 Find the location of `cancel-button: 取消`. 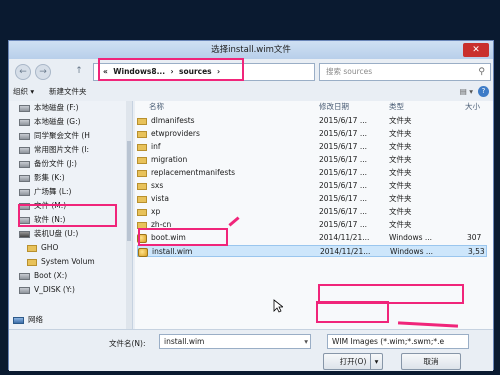

cancel-button: 取消 is located at coordinates (431, 361).